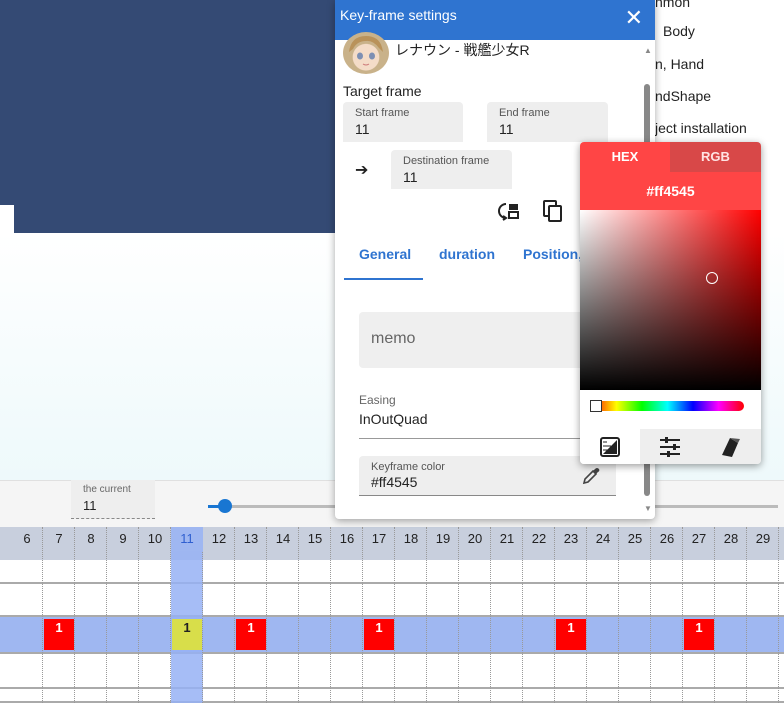 This screenshot has width=784, height=703. I want to click on frame-number: 13, so click(251, 539).